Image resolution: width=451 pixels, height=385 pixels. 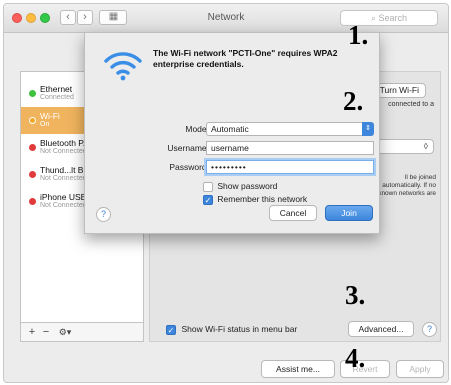 I want to click on help-button: ?, so click(x=429, y=329).